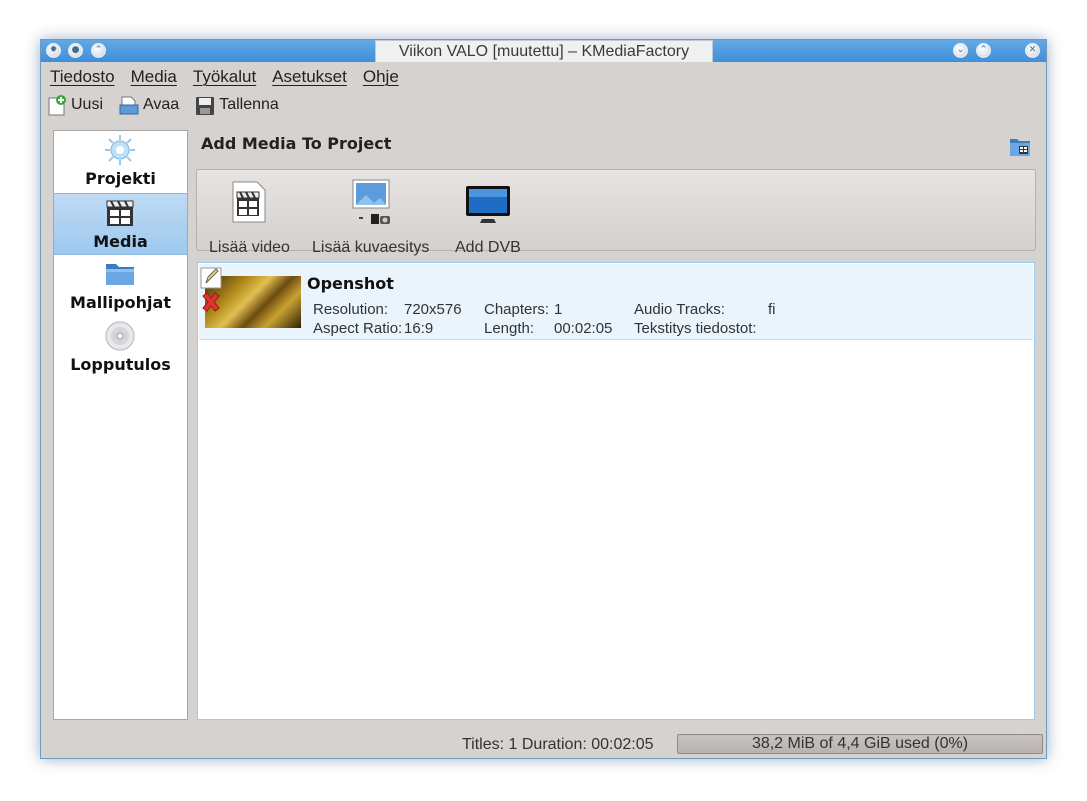 This screenshot has height=801, width=1087. I want to click on audio-tracks-value: fi, so click(772, 309).